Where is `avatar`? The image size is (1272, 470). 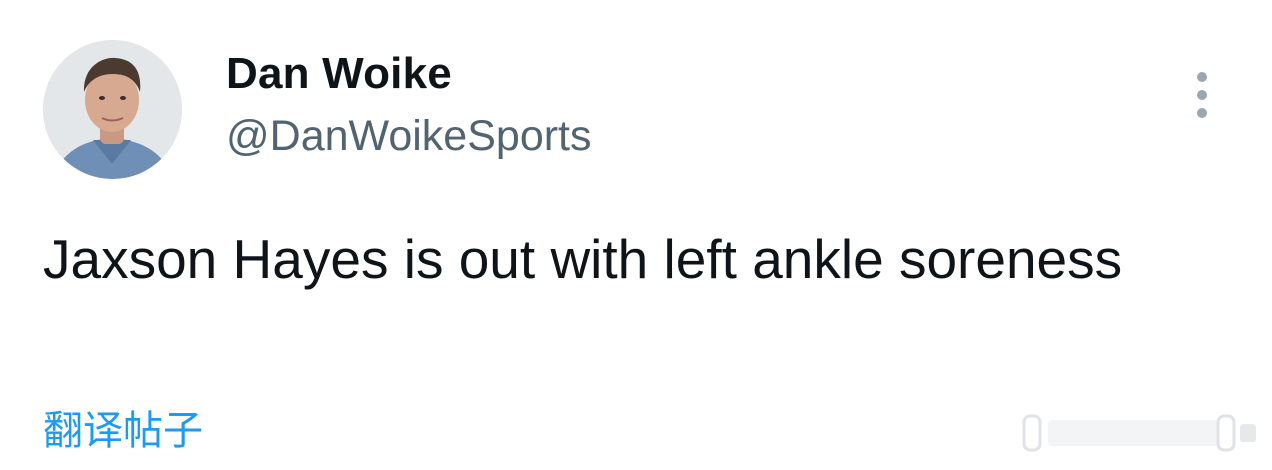 avatar is located at coordinates (112, 109).